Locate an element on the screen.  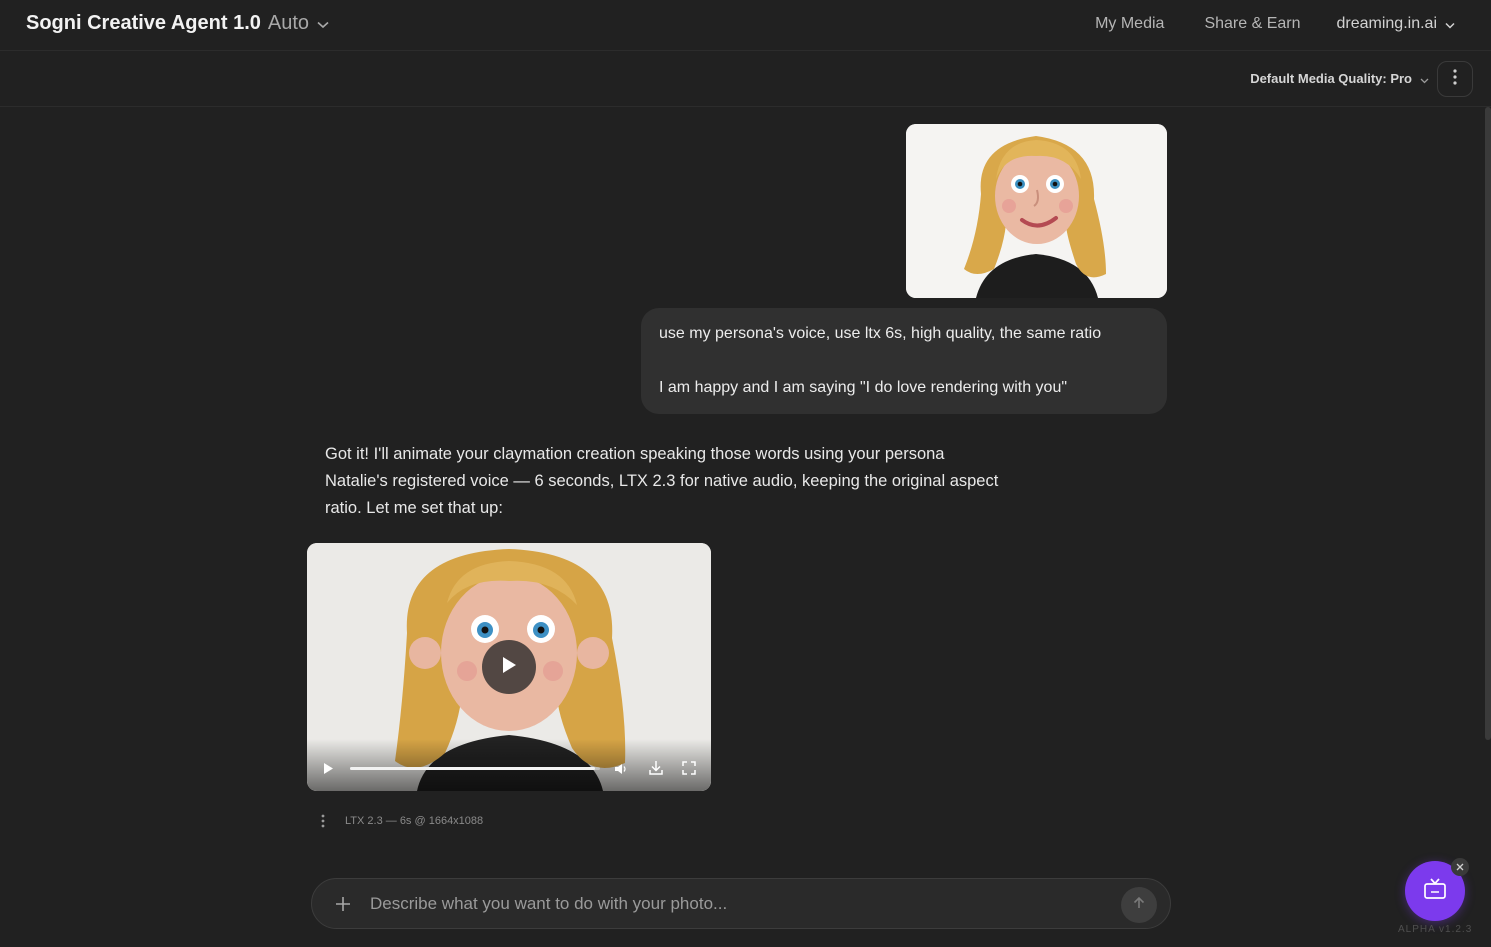
user-uploaded-image is located at coordinates (1036, 211).